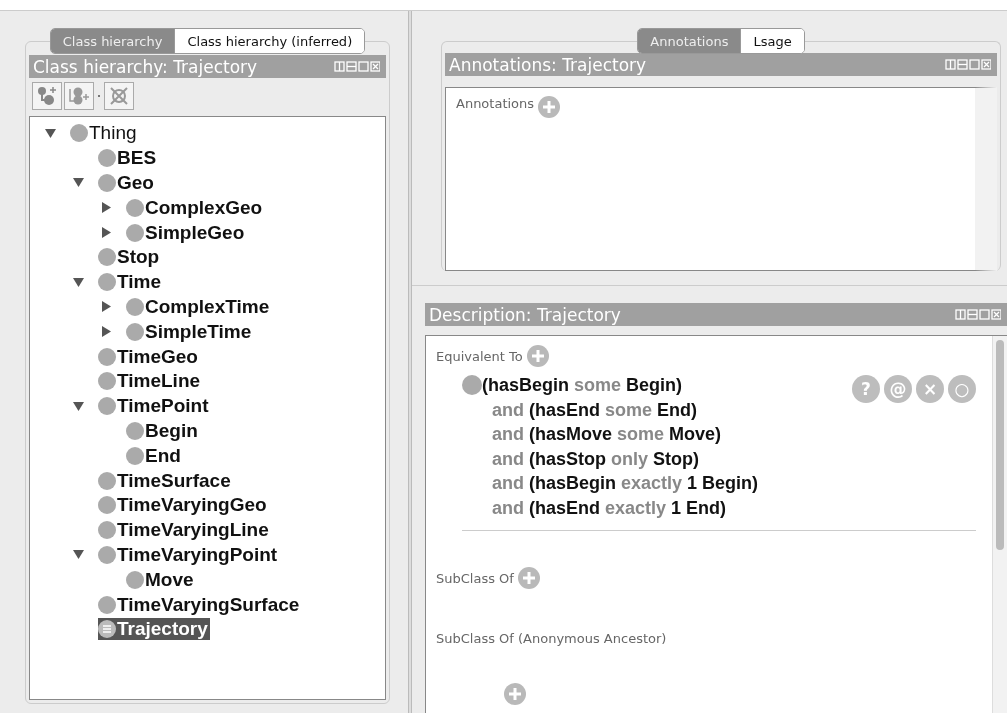 The height and width of the screenshot is (713, 1007). What do you see at coordinates (772, 41) in the screenshot?
I see `tab: Lsage` at bounding box center [772, 41].